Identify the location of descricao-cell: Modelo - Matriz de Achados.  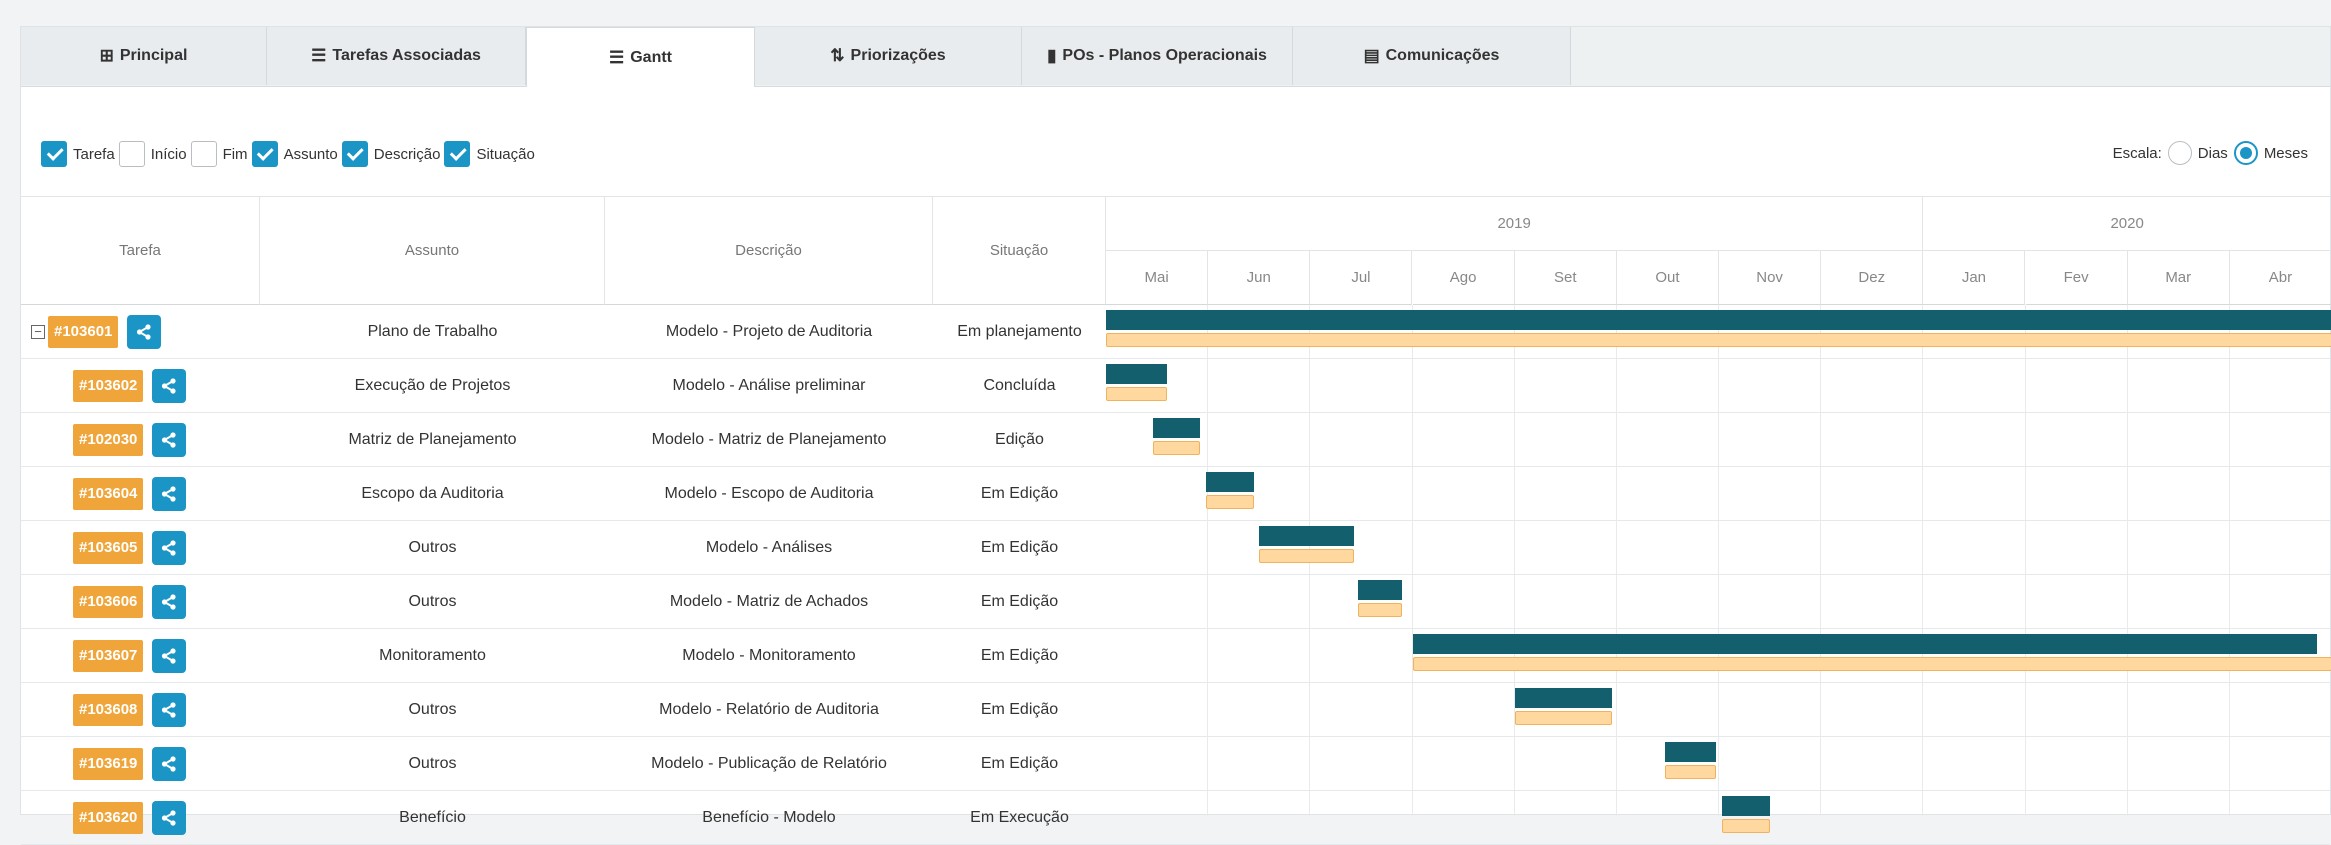
(769, 601).